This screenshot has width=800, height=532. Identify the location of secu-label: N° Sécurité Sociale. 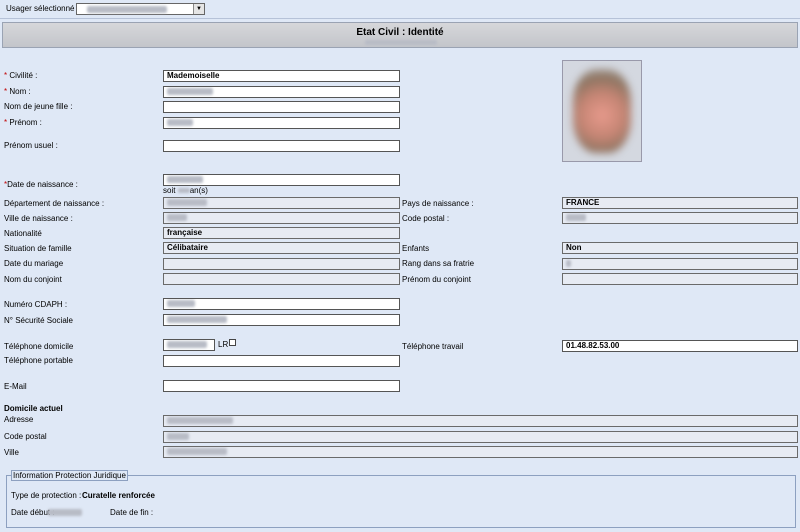
(39, 320).